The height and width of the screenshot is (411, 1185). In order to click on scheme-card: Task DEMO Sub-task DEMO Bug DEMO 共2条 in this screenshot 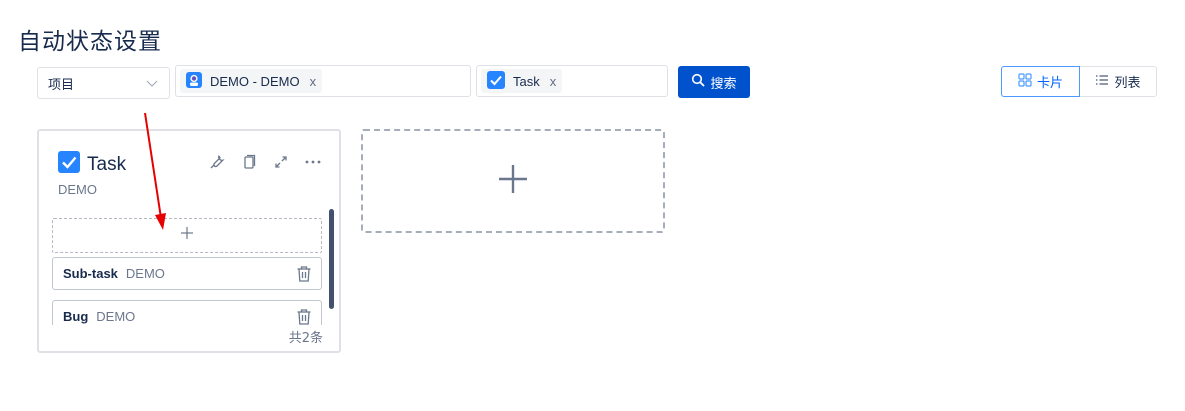, I will do `click(189, 241)`.